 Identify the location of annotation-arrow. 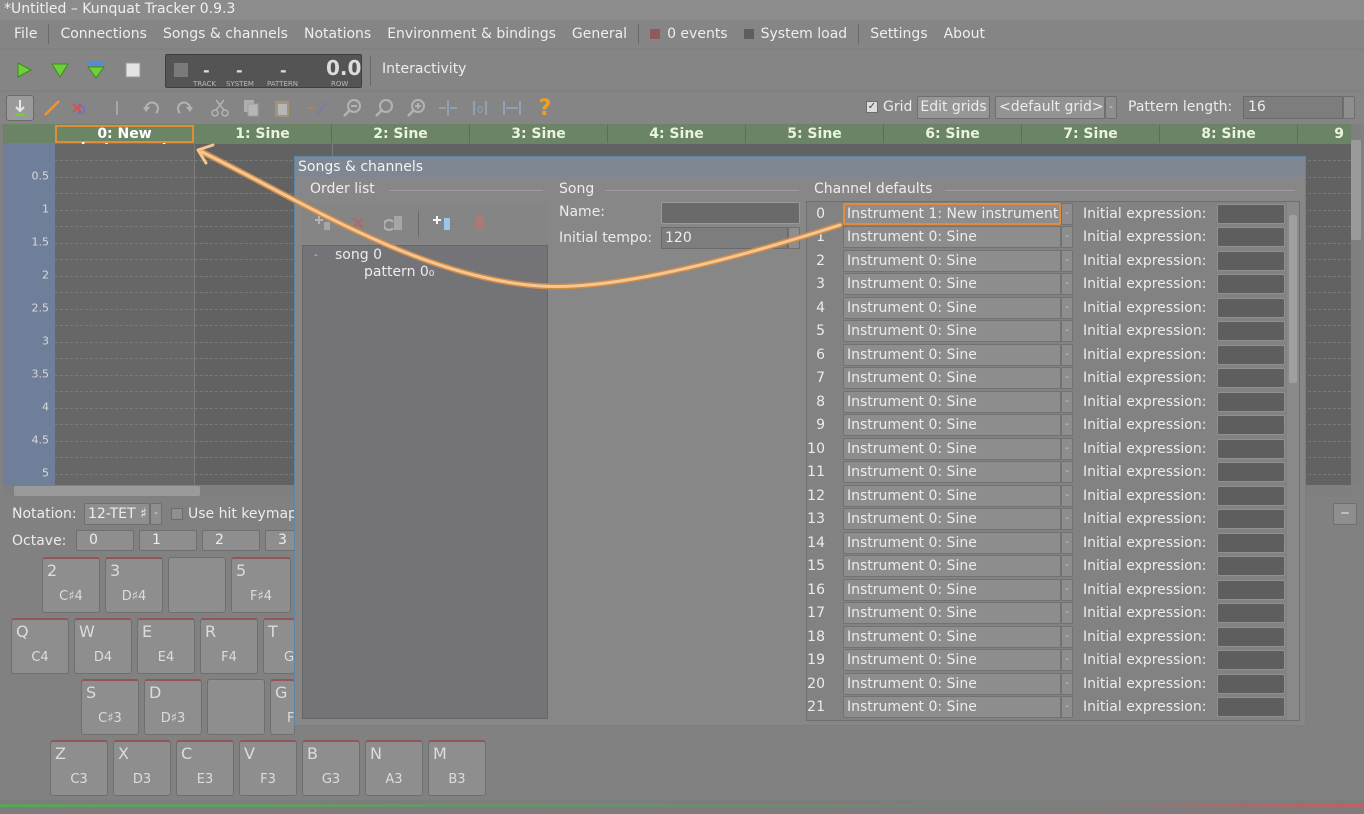
(519, 216).